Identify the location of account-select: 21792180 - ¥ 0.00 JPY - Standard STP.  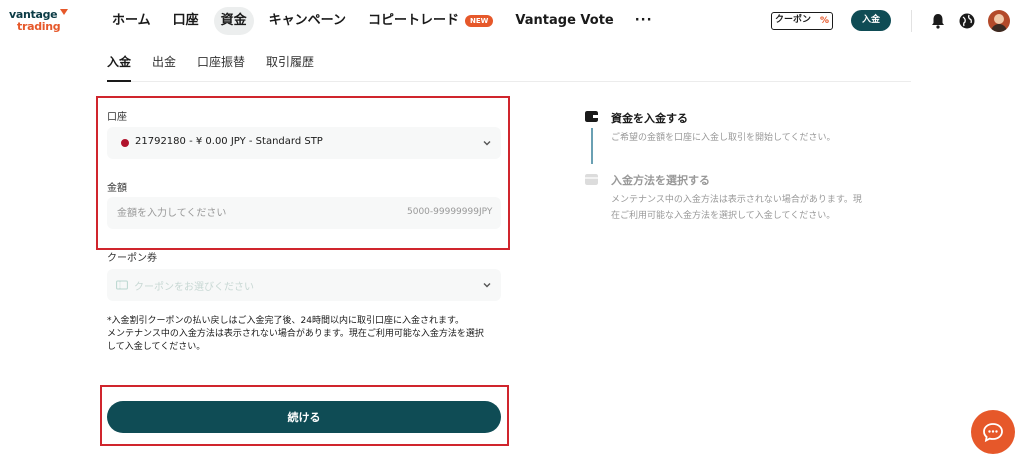
(304, 143).